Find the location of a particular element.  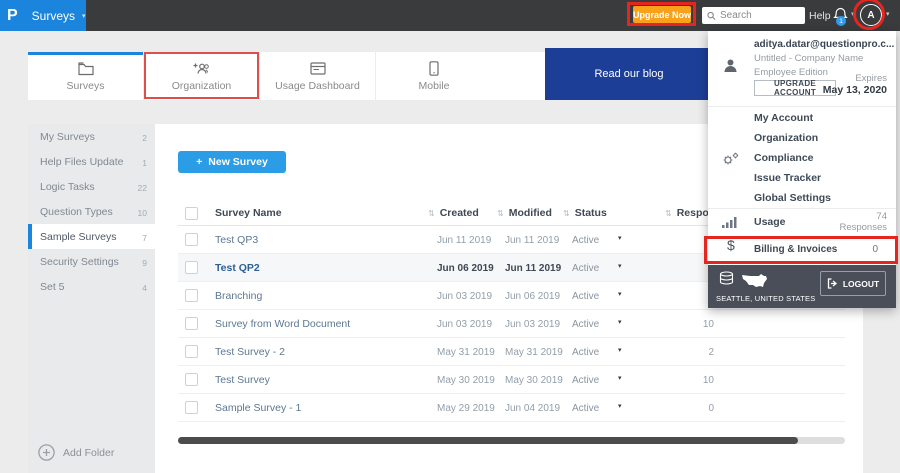

column-status: ⇅ Status is located at coordinates (585, 213).